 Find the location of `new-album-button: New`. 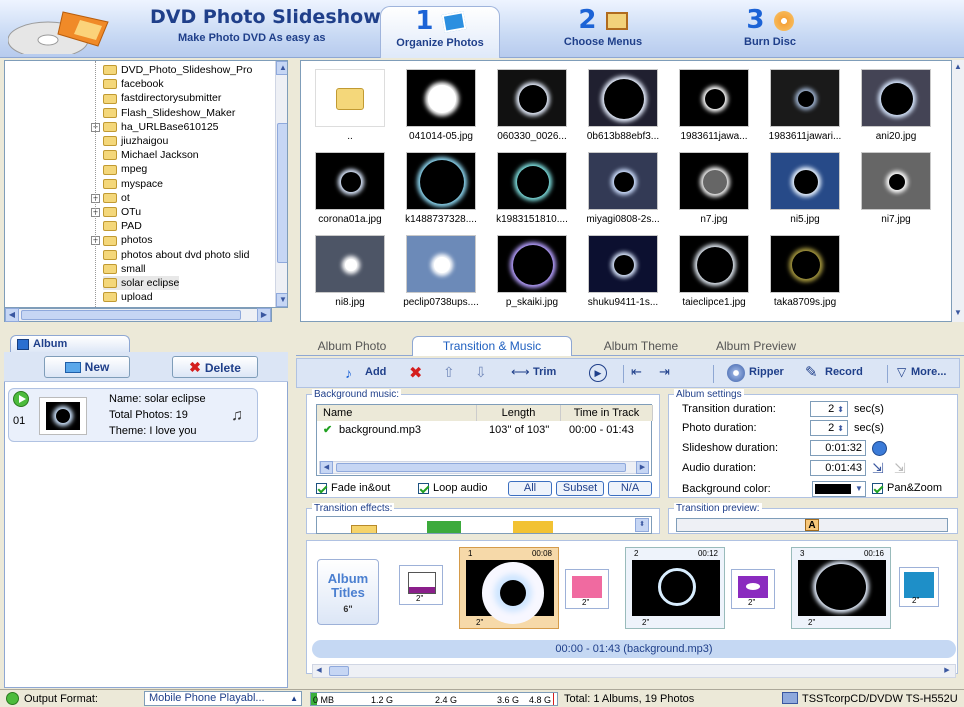

new-album-button: New is located at coordinates (87, 367).